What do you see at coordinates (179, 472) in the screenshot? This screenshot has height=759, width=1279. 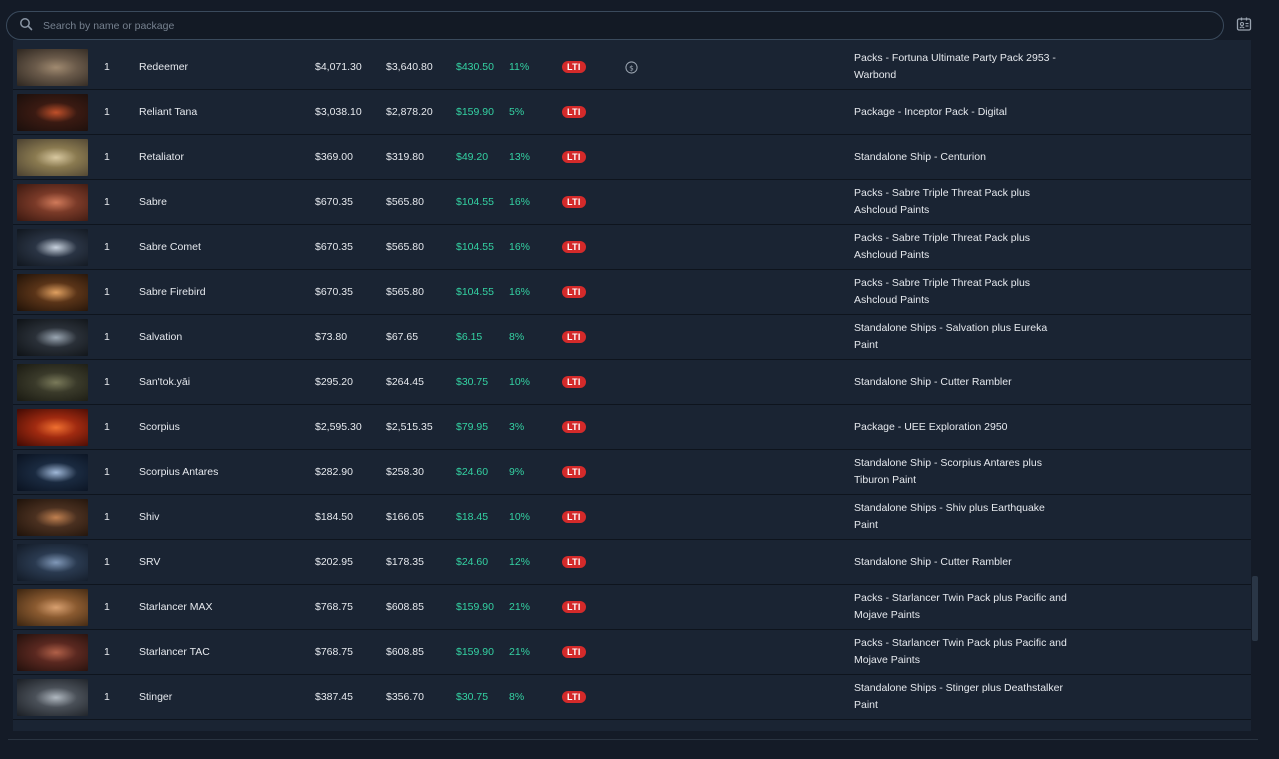 I see `ship-name: Scorpius Antares` at bounding box center [179, 472].